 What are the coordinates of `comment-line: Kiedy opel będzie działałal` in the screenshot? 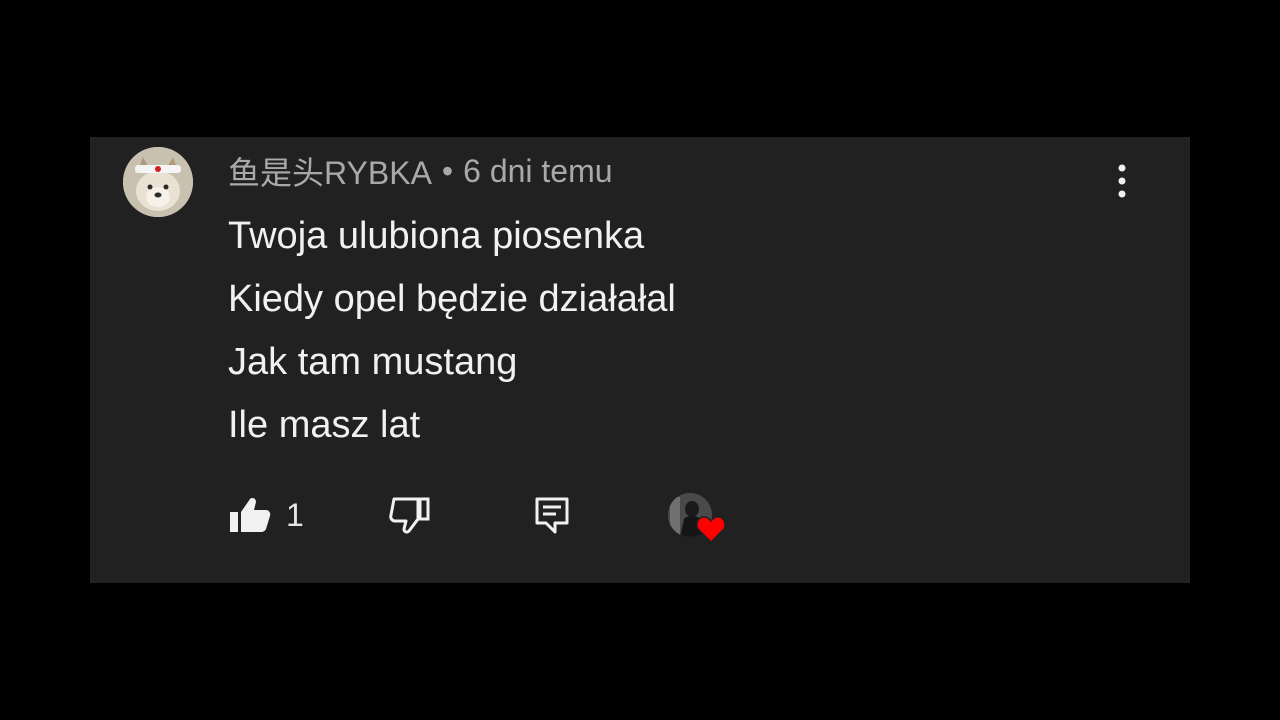 It's located at (452, 299).